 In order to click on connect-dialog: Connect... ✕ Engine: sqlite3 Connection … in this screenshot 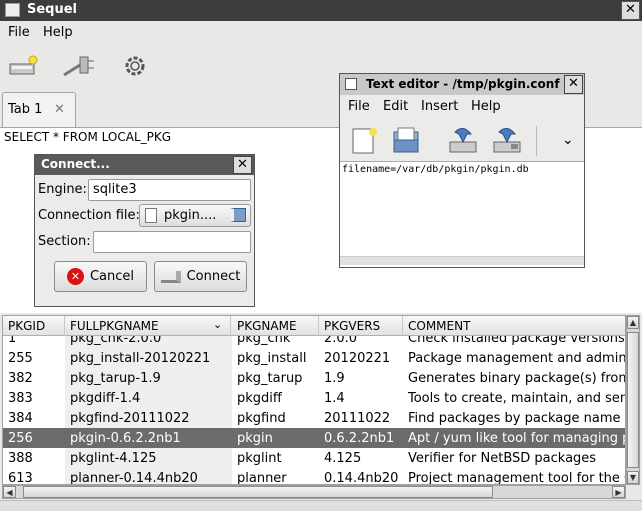, I will do `click(144, 230)`.